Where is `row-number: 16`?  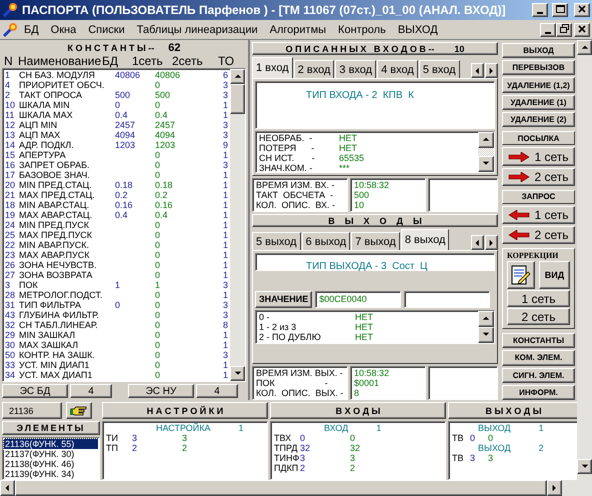 row-number: 16 is located at coordinates (10, 165).